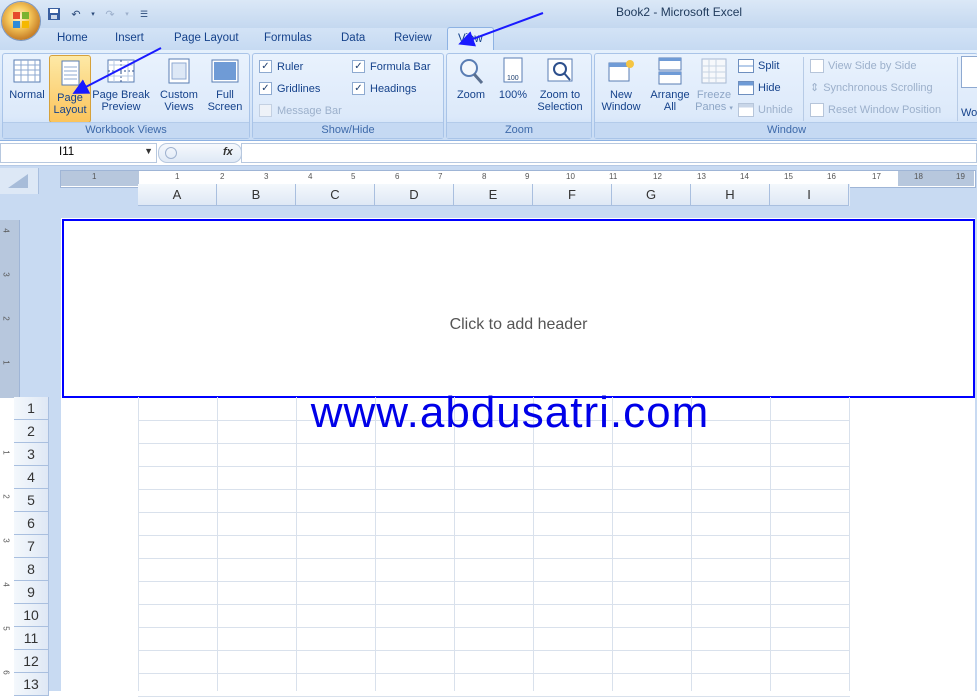 This screenshot has height=697, width=977. I want to click on office-button, so click(21, 21).